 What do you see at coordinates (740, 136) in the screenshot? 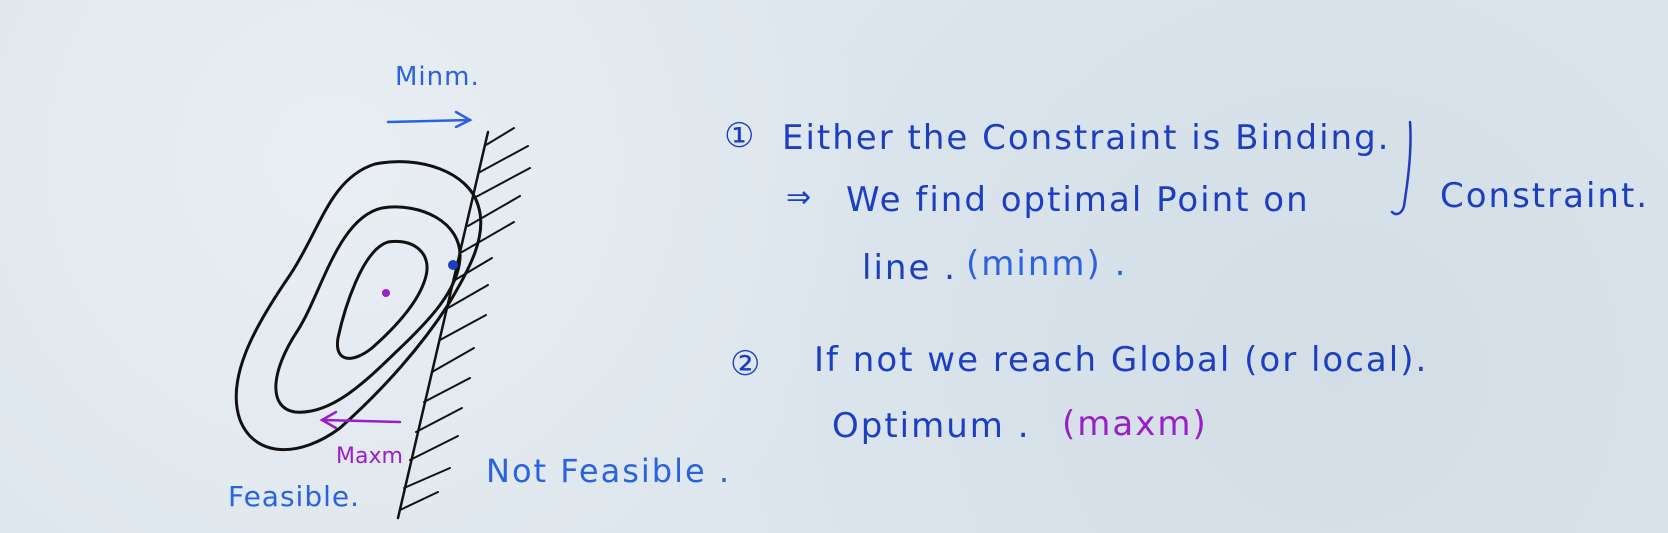
I see `note-1-number: ①` at bounding box center [740, 136].